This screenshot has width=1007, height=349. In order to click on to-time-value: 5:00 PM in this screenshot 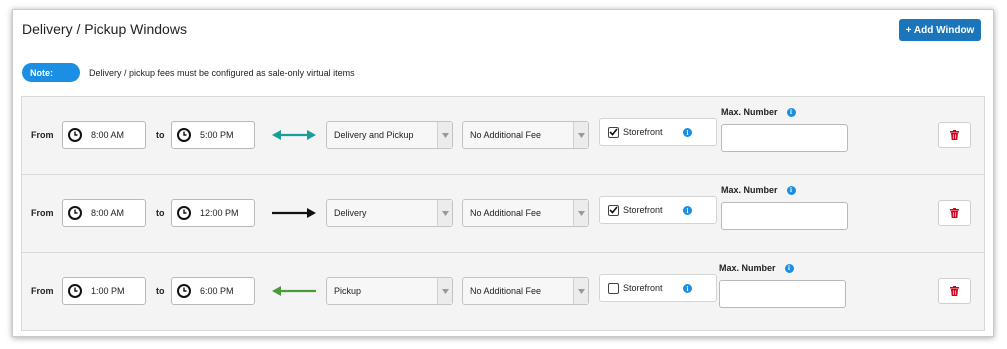, I will do `click(217, 135)`.